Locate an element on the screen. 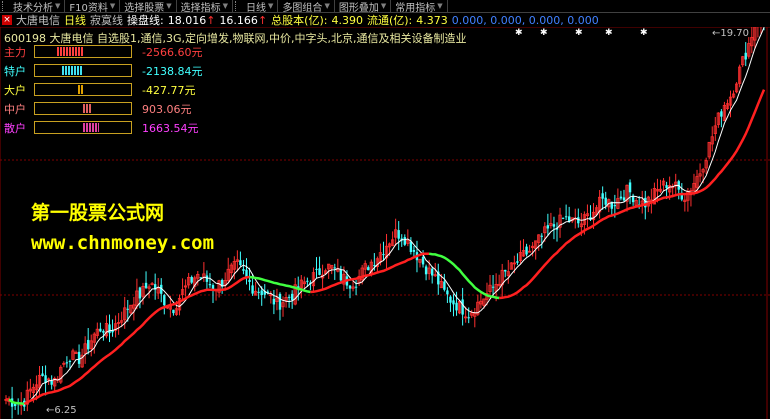 The width and height of the screenshot is (770, 419). toolbar-overlay: 图形叠加 ▼ is located at coordinates (363, 7).